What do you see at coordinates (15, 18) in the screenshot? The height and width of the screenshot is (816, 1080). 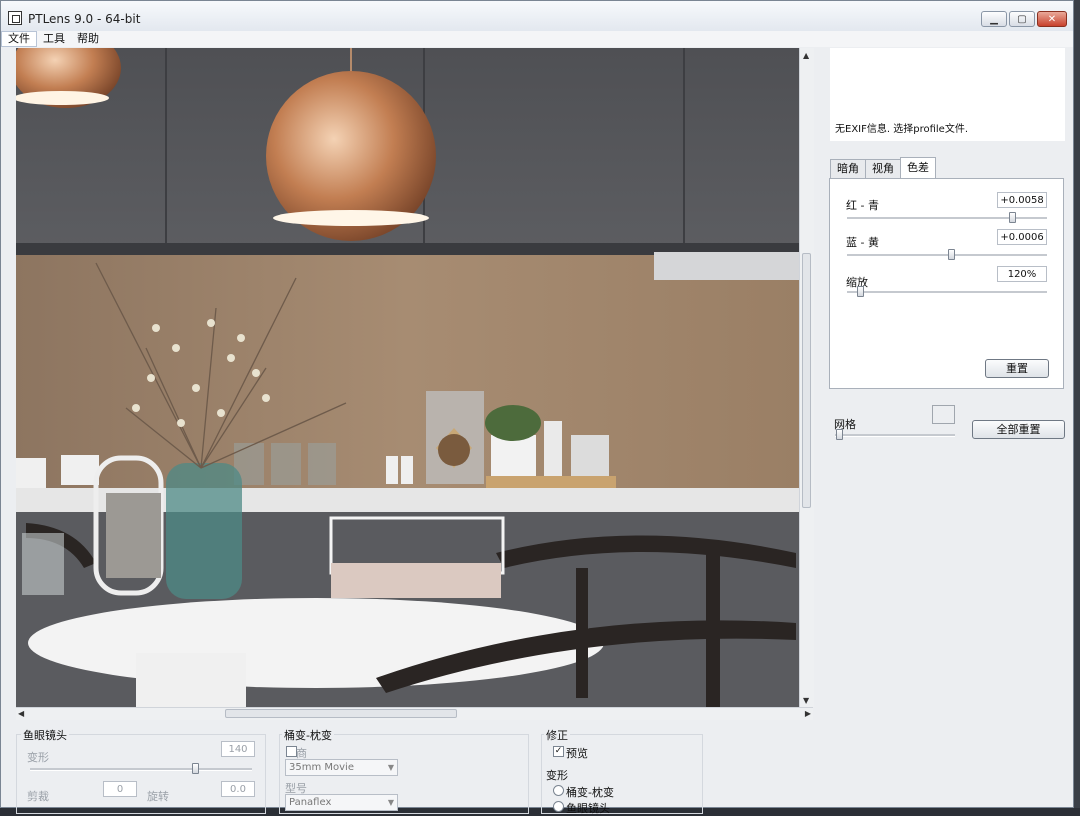 I see `app-icon` at bounding box center [15, 18].